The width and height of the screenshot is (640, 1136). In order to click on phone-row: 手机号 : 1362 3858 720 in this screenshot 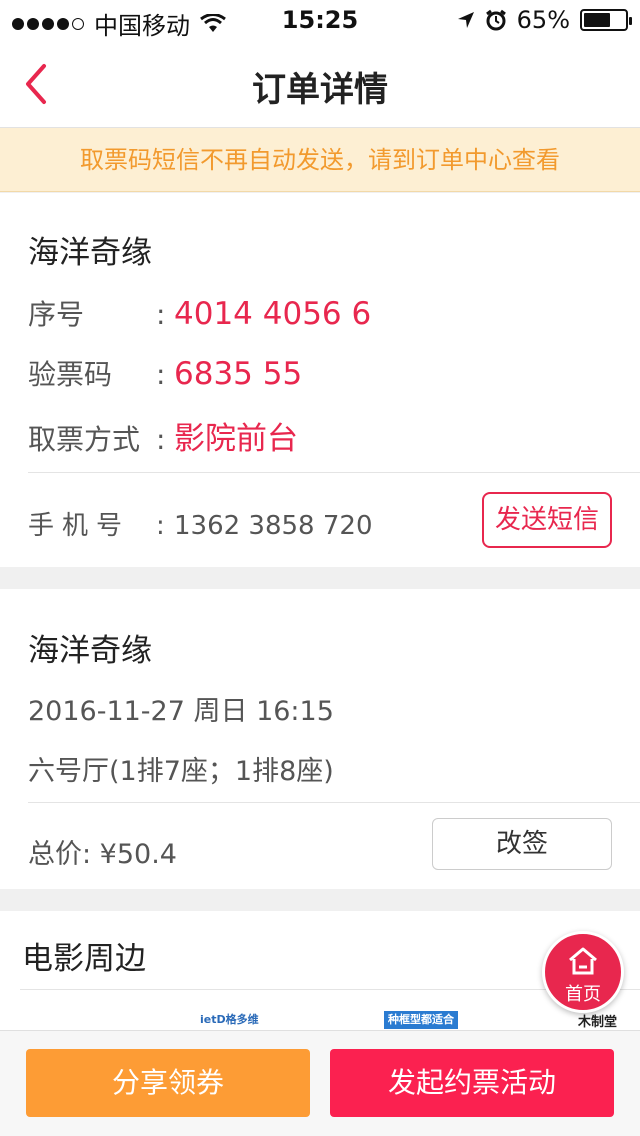, I will do `click(200, 523)`.